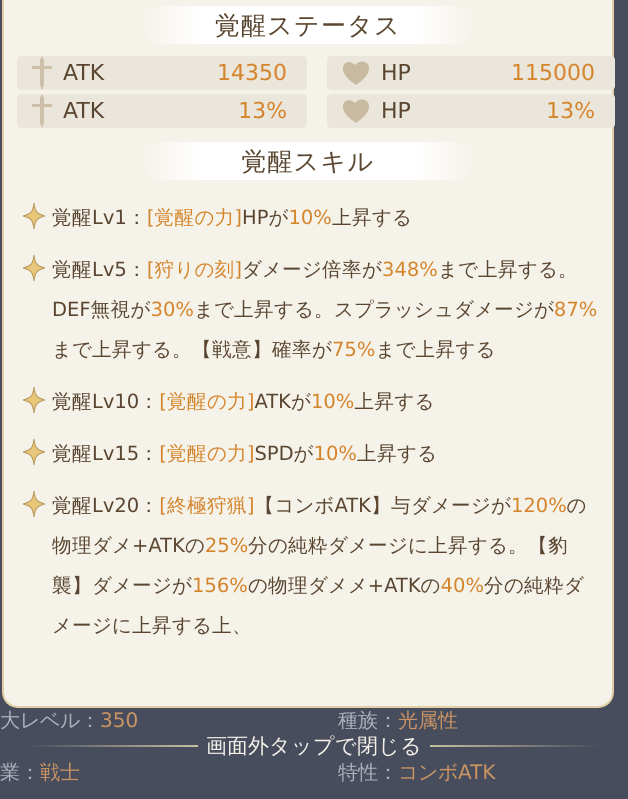 This screenshot has width=628, height=799. What do you see at coordinates (70, 720) in the screenshot?
I see `info-text: 大レベル：350` at bounding box center [70, 720].